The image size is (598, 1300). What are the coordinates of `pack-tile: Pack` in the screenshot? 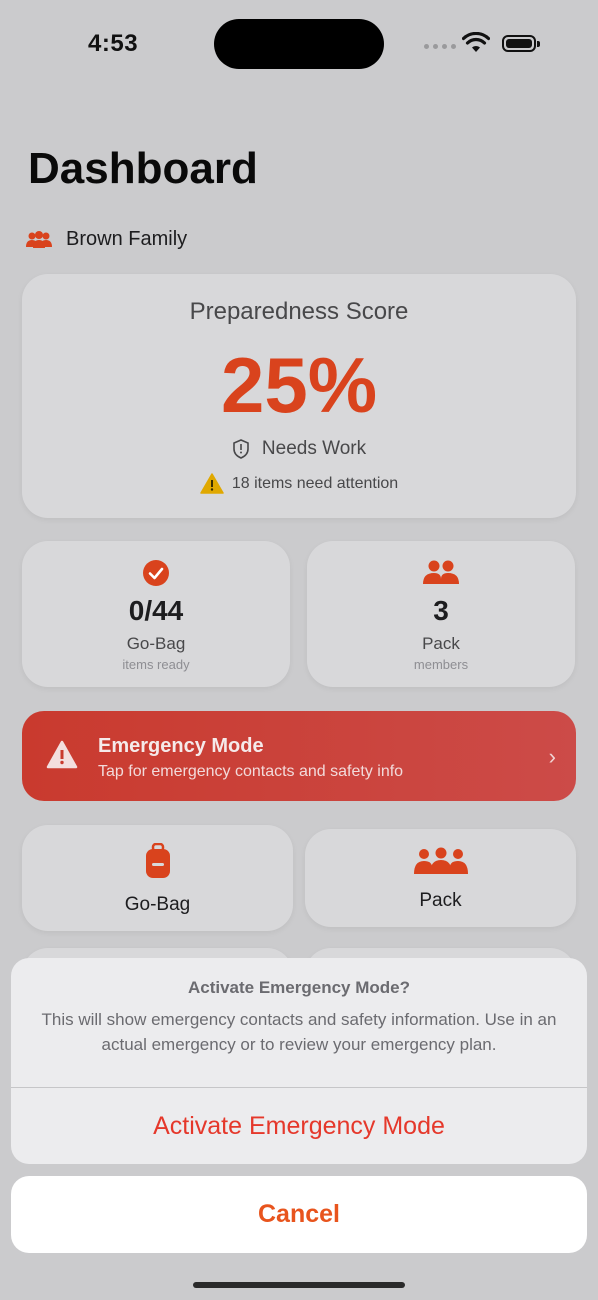 It's located at (440, 878).